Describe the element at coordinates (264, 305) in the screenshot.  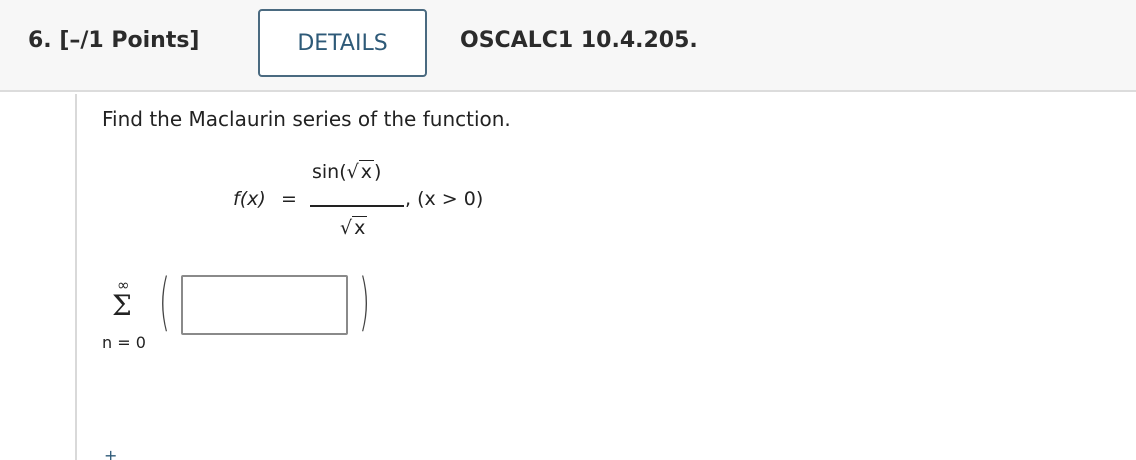
I see `series-term-input` at that location.